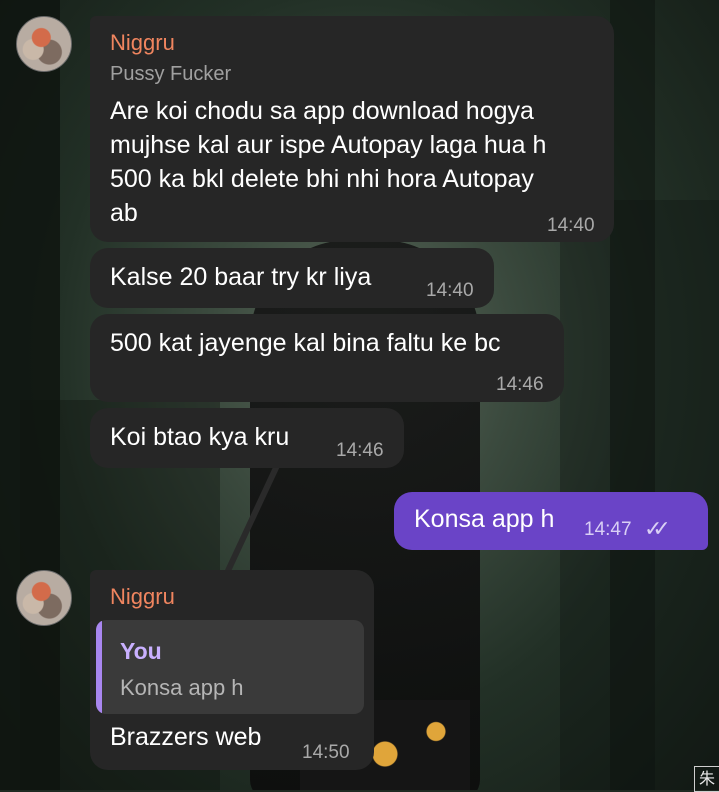 This screenshot has width=719, height=792. What do you see at coordinates (141, 651) in the screenshot?
I see `reply-quote-name: You` at bounding box center [141, 651].